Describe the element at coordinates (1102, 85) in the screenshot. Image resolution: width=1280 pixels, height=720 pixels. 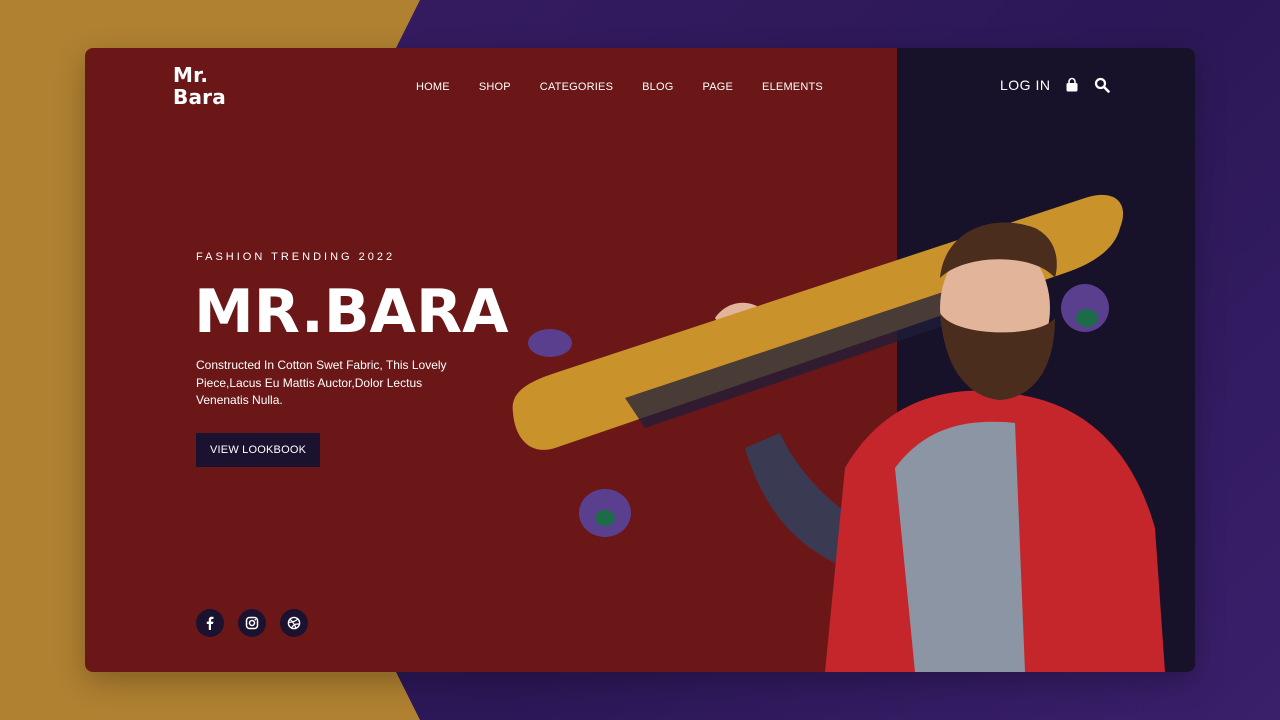
I see `search-icon` at that location.